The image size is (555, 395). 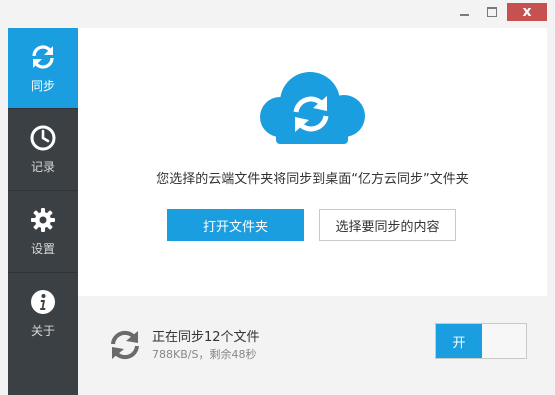 I want to click on sync-toggle: 开, so click(x=481, y=341).